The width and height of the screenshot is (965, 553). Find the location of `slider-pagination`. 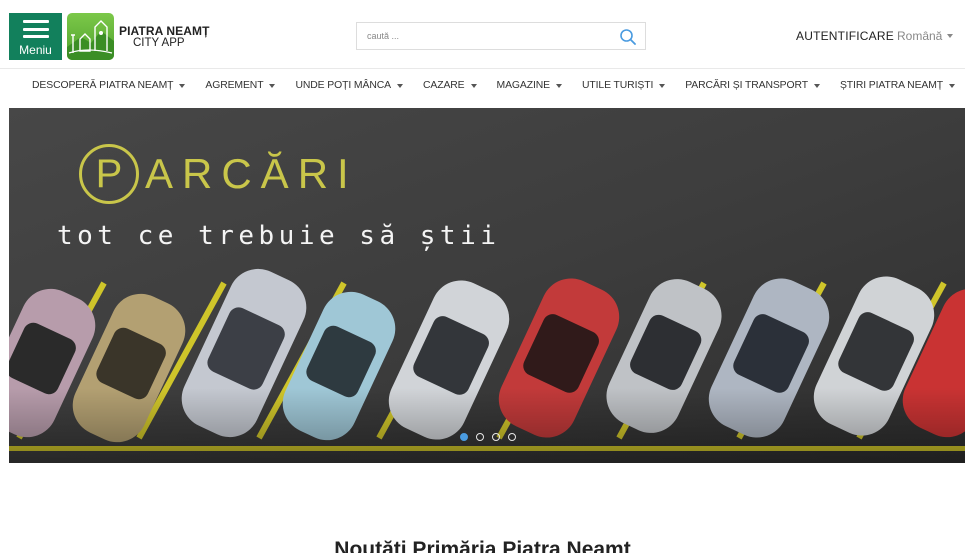

slider-pagination is located at coordinates (492, 437).